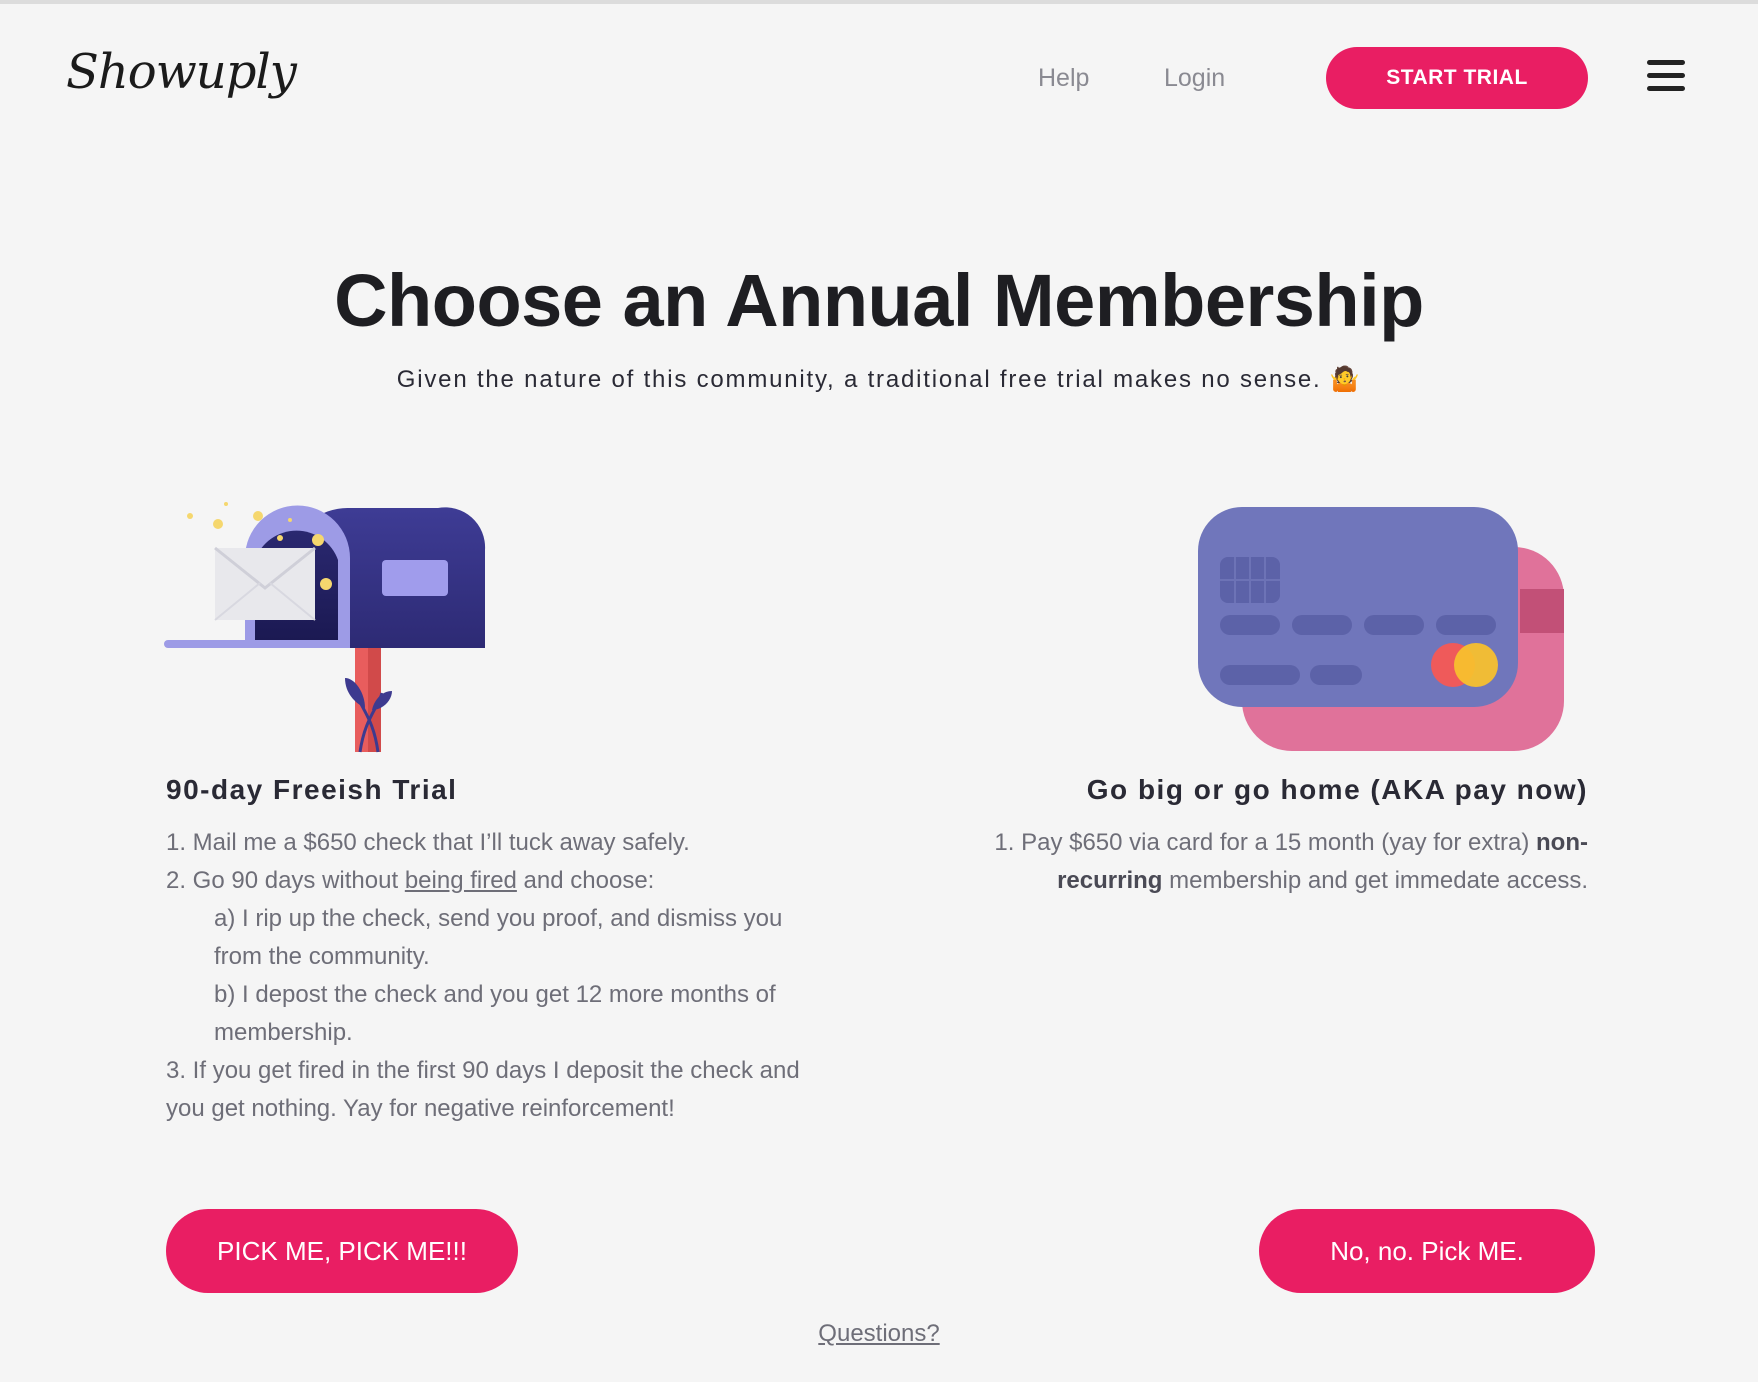 This screenshot has height=1382, width=1758. Describe the element at coordinates (312, 789) in the screenshot. I see `trial-plan-title: 90-day Freeish Trial` at that location.